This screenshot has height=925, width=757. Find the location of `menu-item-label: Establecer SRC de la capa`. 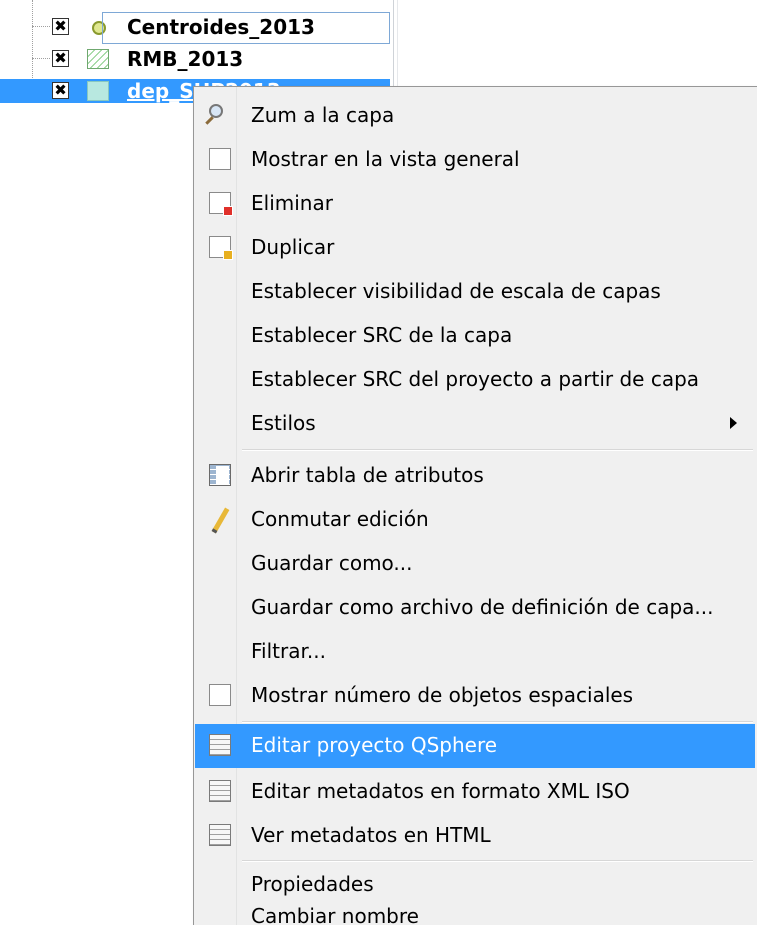

menu-item-label: Establecer SRC de la capa is located at coordinates (382, 335).